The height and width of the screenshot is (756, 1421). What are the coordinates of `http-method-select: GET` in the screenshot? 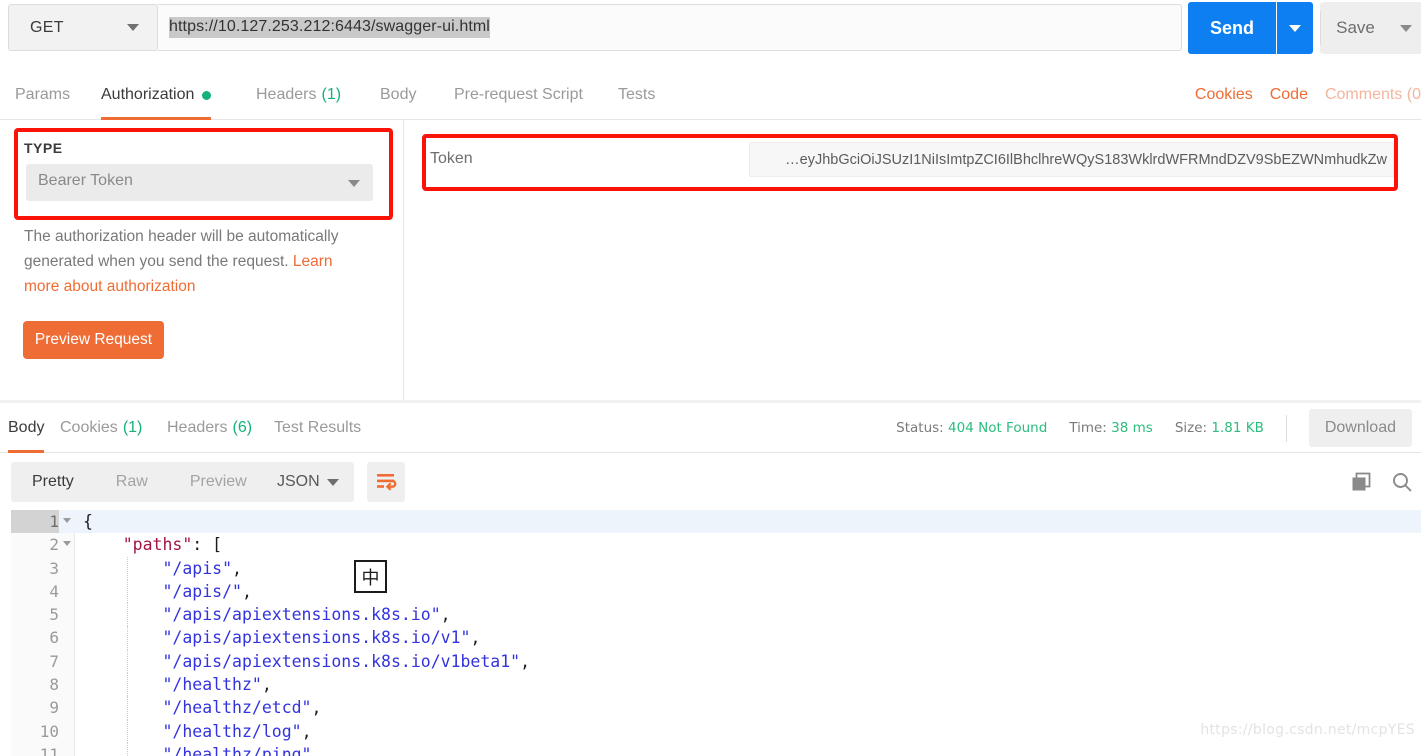 It's located at (83, 27).